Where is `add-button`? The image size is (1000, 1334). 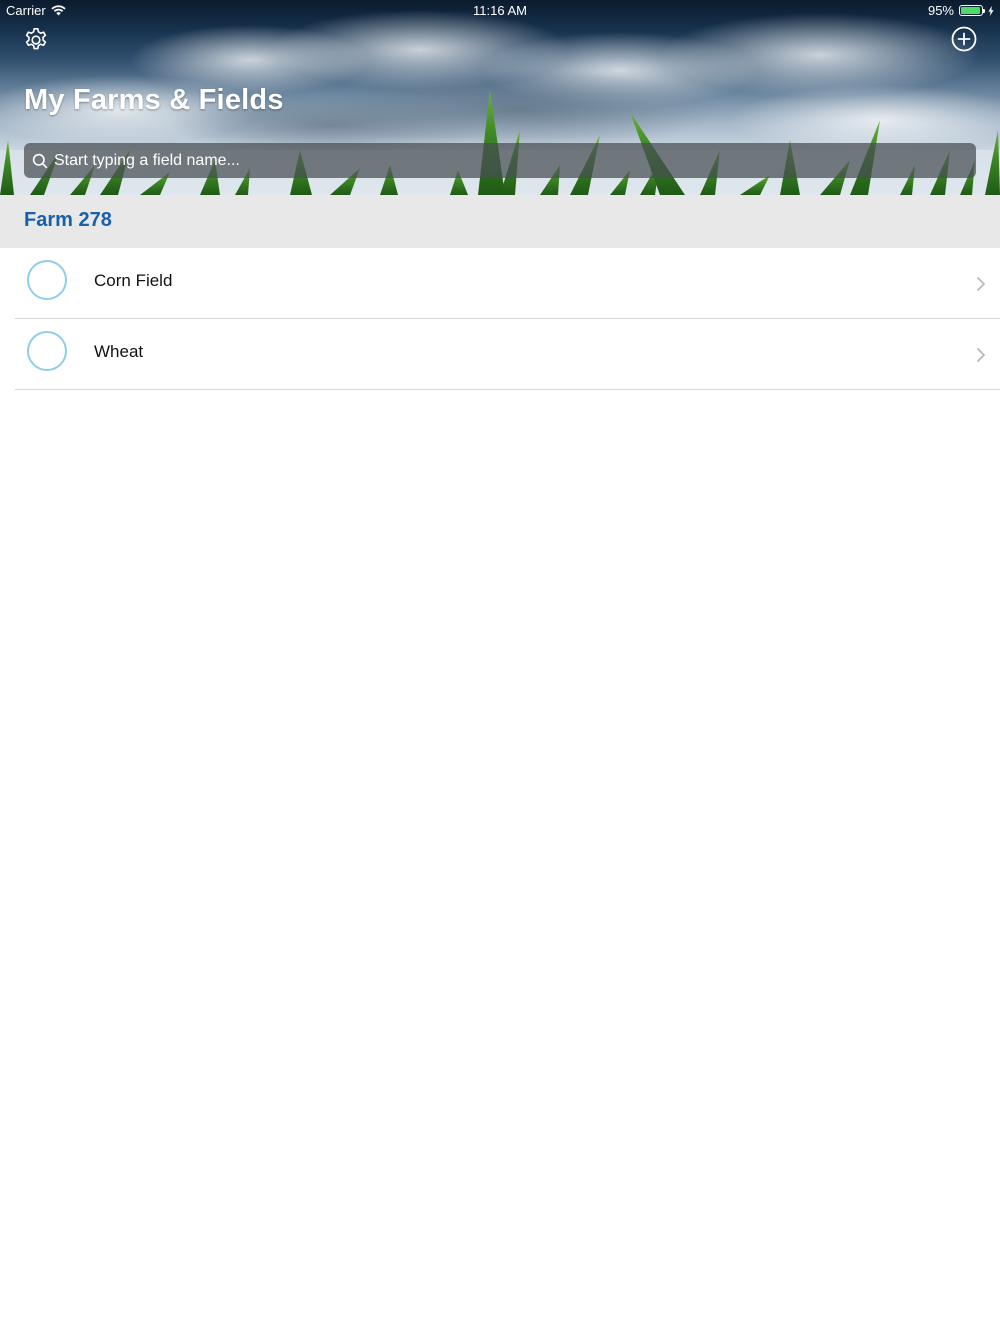
add-button is located at coordinates (964, 39).